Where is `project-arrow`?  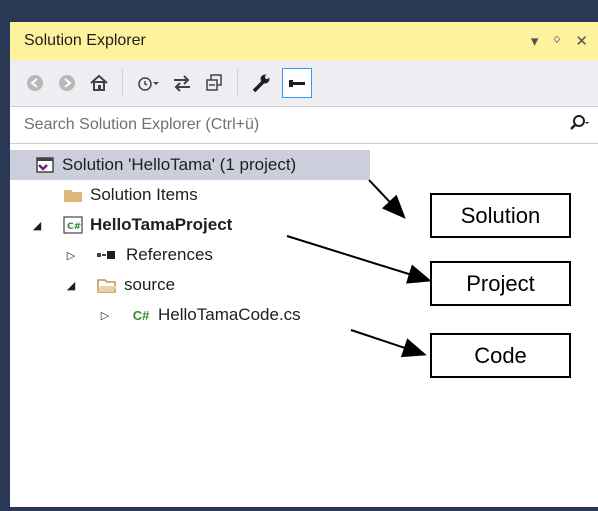 project-arrow is located at coordinates (359, 259).